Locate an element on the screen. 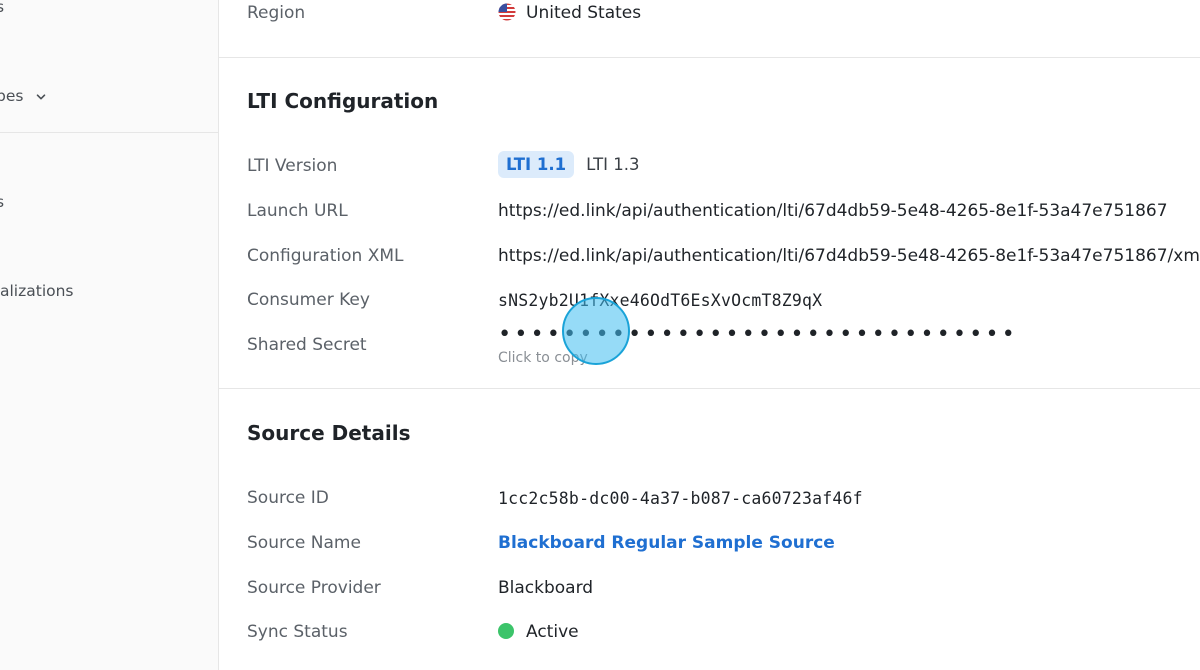 The height and width of the screenshot is (670, 1200). source-name-link: Blackboard Regular Sample Source is located at coordinates (666, 543).